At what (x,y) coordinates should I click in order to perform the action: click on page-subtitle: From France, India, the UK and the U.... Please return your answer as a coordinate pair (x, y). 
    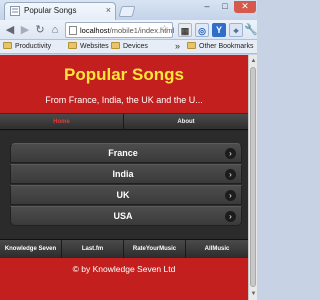
    Looking at the image, I should click on (124, 100).